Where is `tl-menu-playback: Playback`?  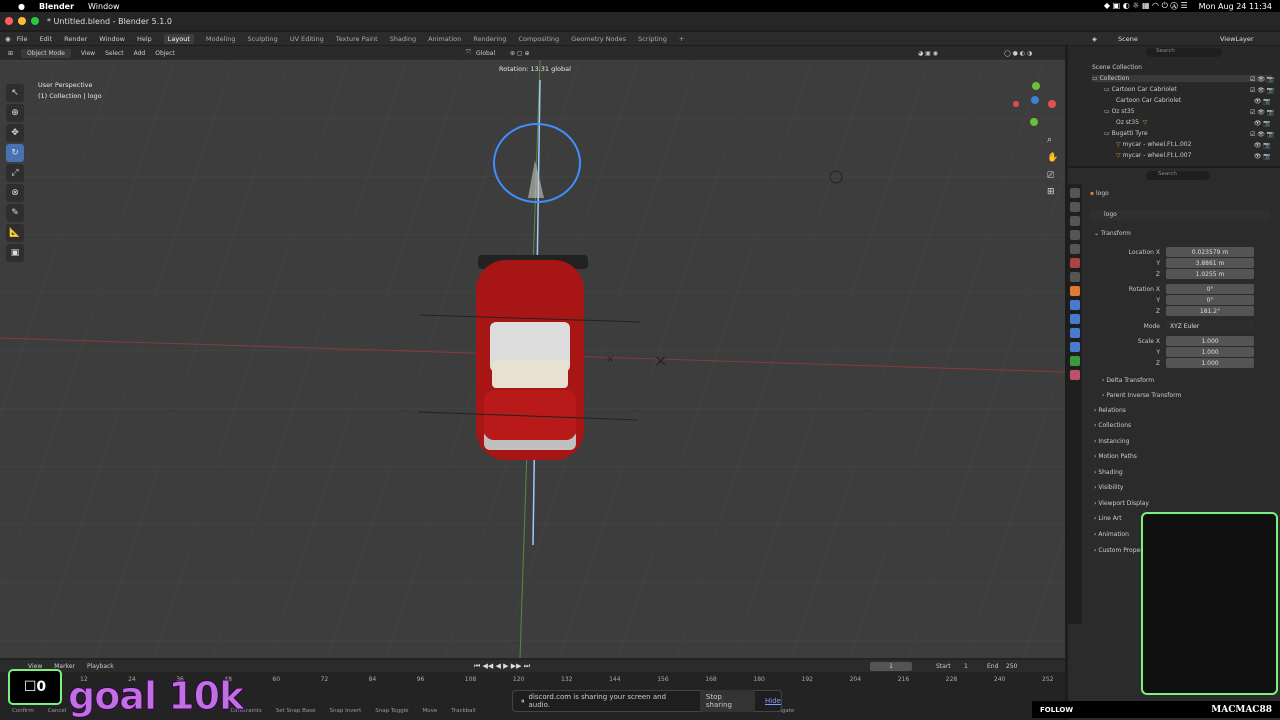
tl-menu-playback: Playback is located at coordinates (100, 666).